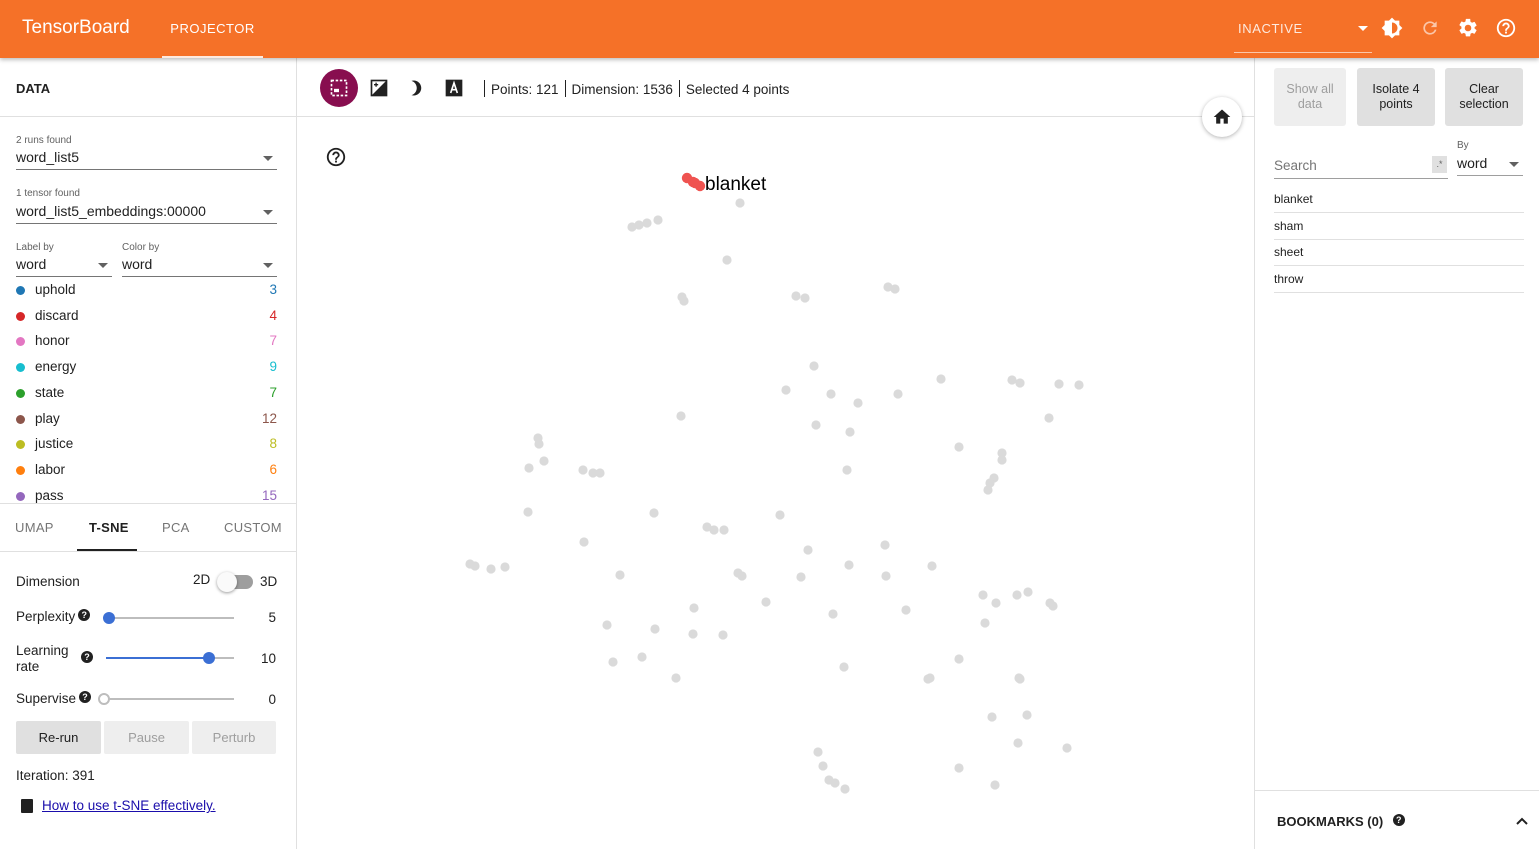  Describe the element at coordinates (64, 265) in the screenshot. I see `label-by-select: word` at that location.